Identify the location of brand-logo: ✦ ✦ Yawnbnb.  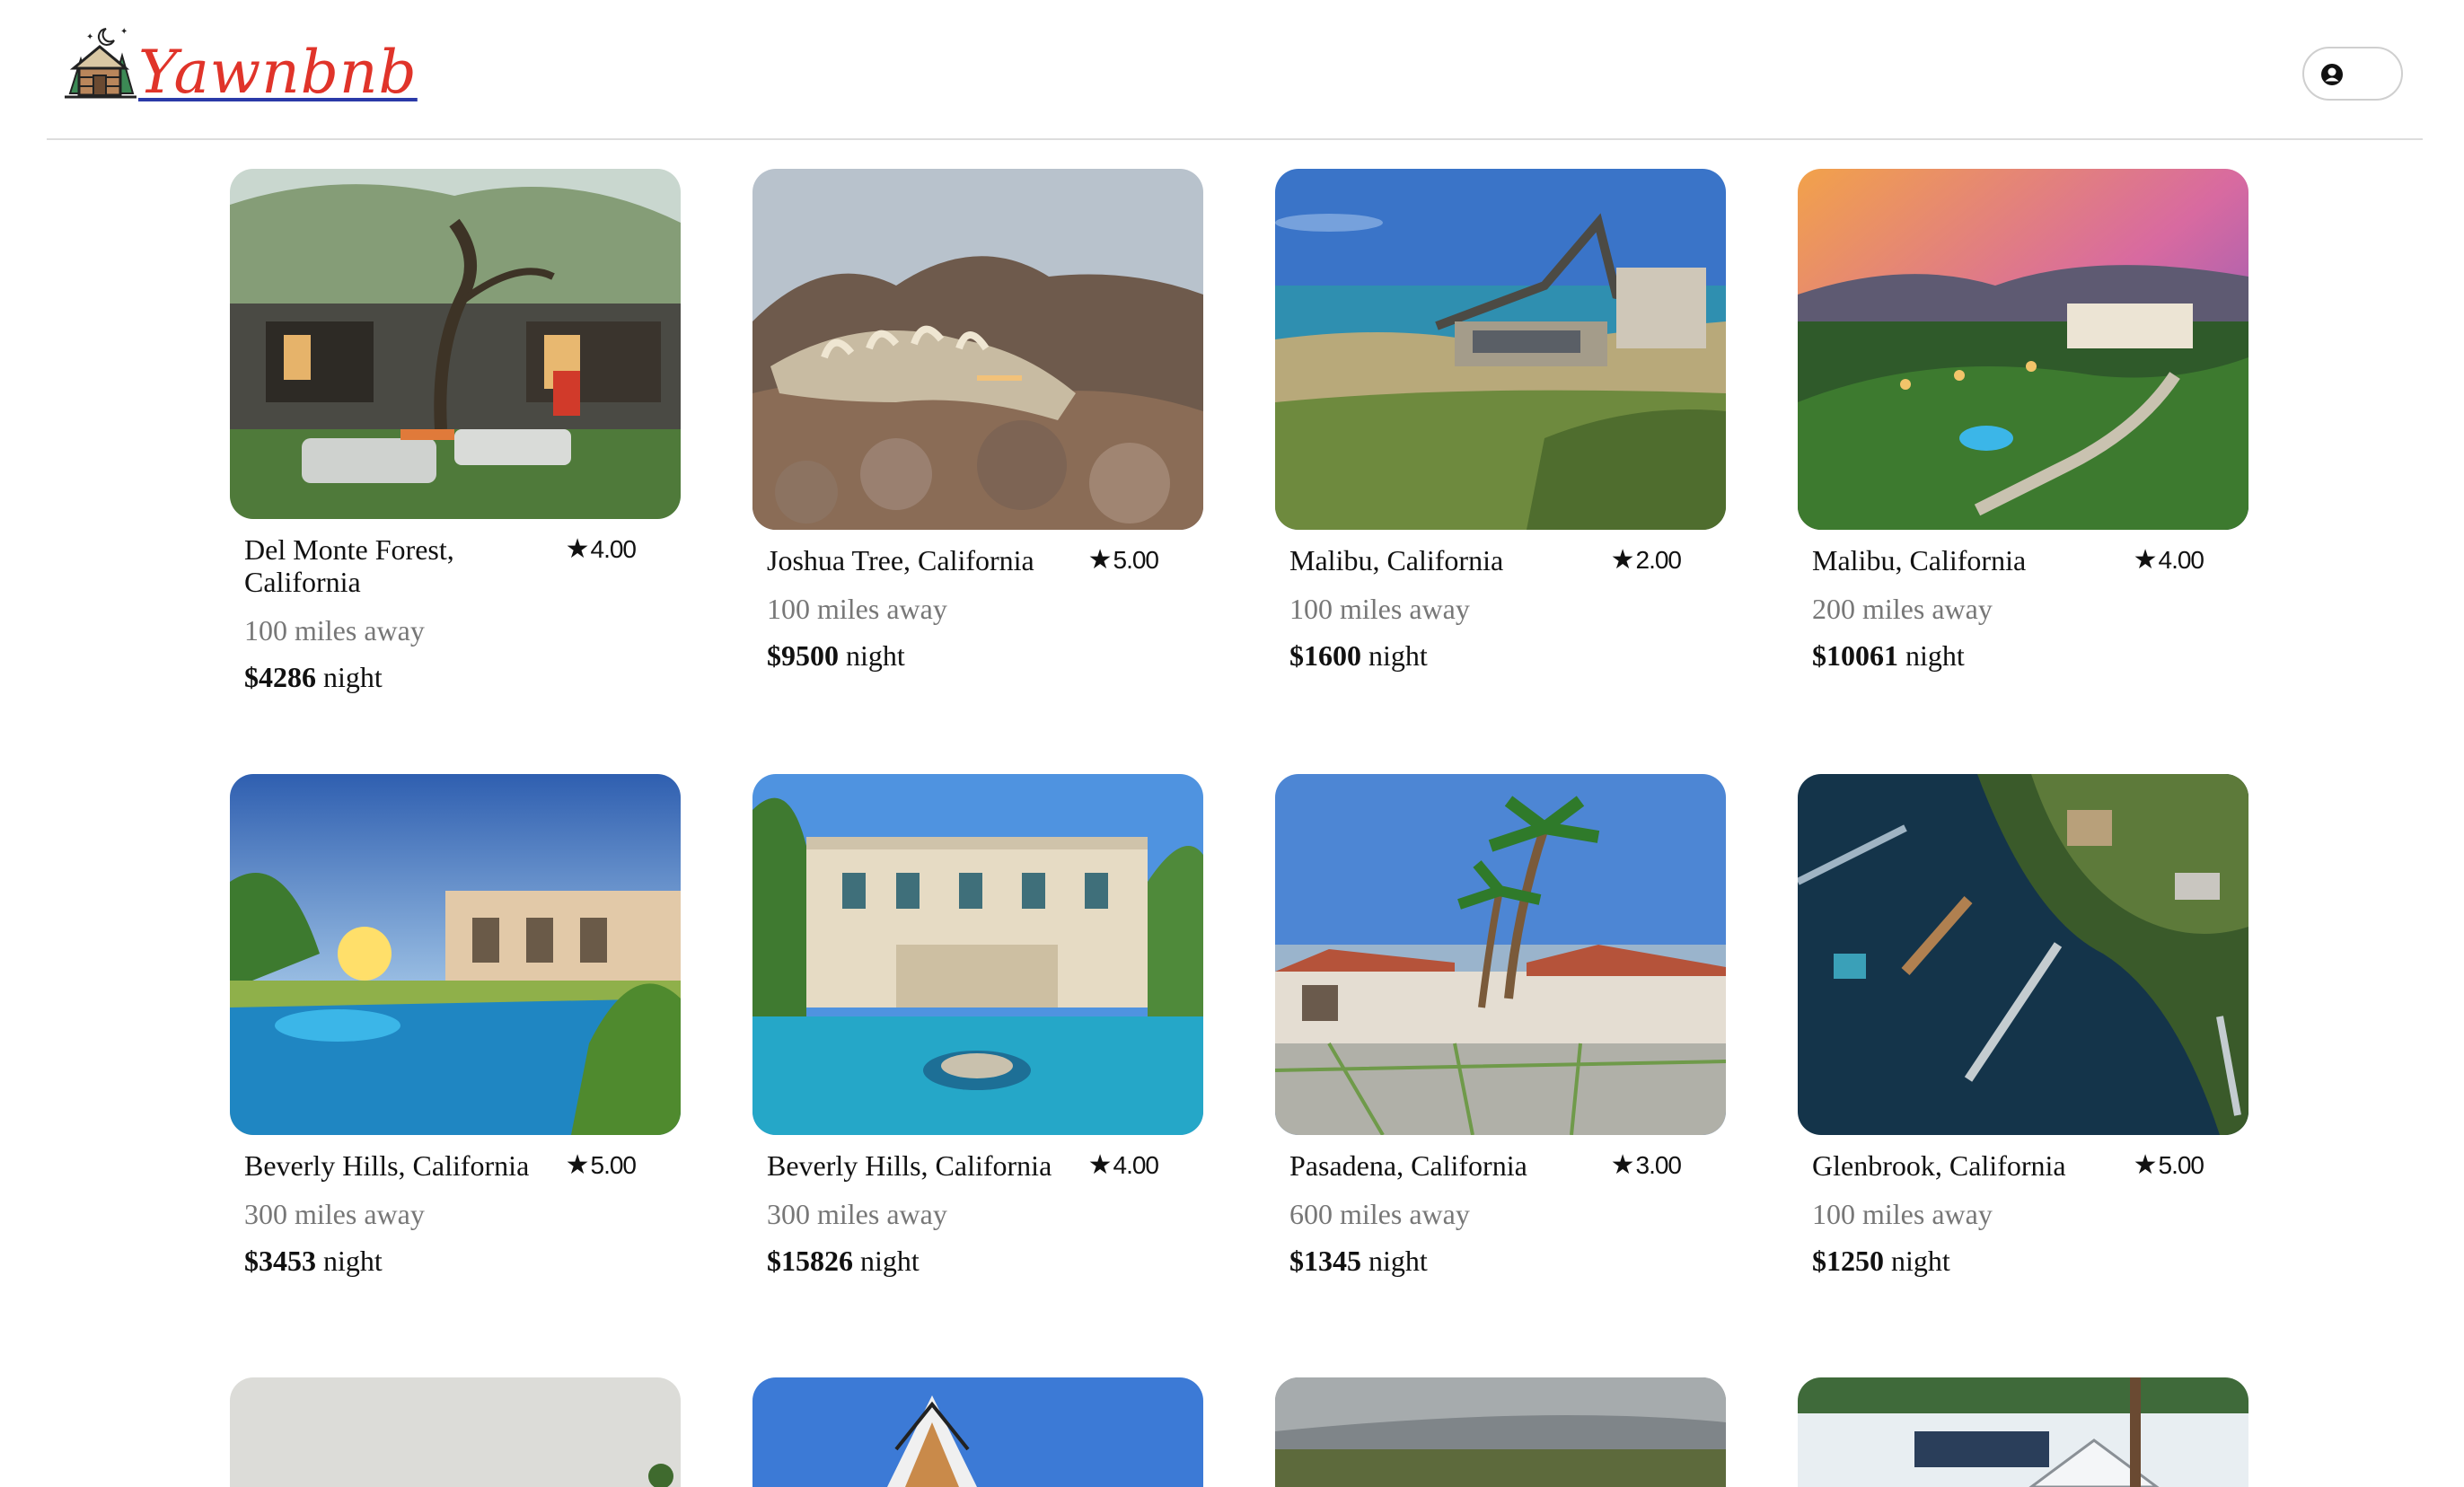
(239, 65).